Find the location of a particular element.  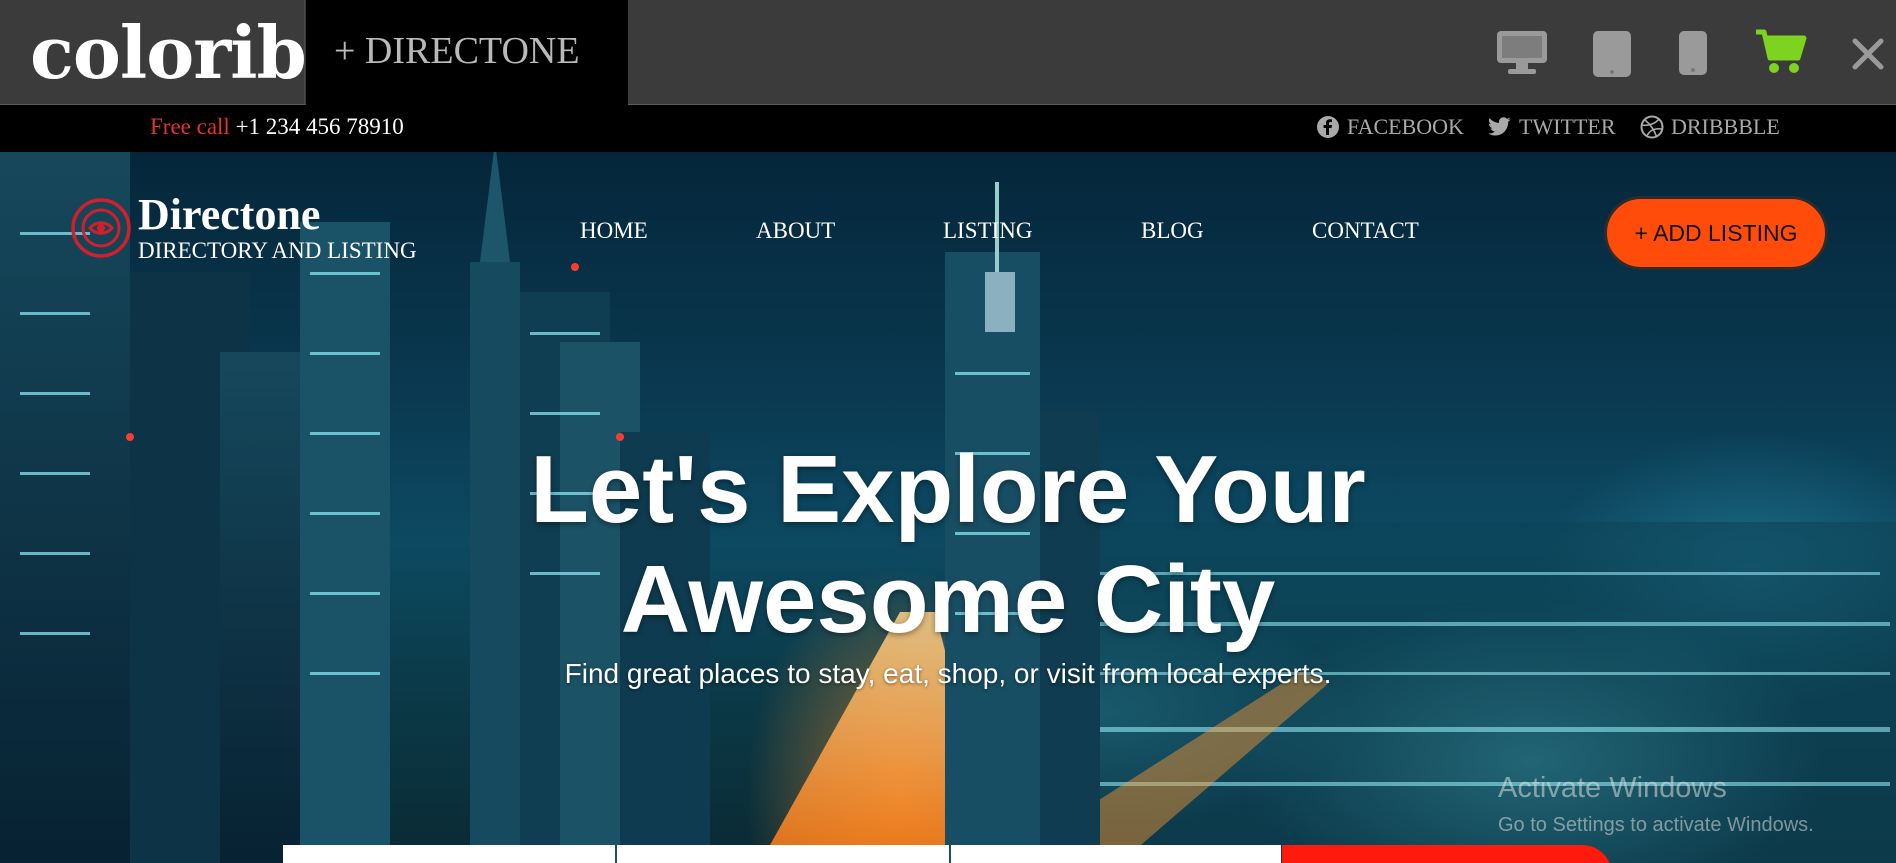

site-logo: Directone DIRECTORY AND LISTING is located at coordinates (243, 228).